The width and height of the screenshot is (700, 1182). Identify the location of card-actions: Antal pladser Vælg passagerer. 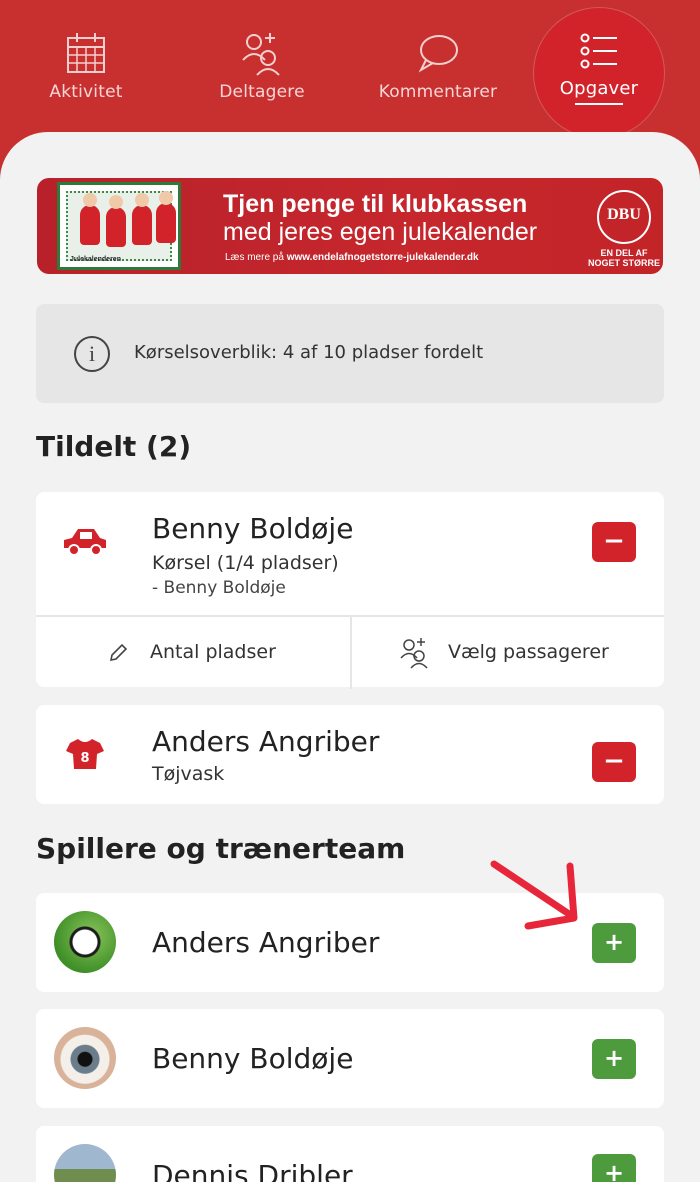
(350, 652).